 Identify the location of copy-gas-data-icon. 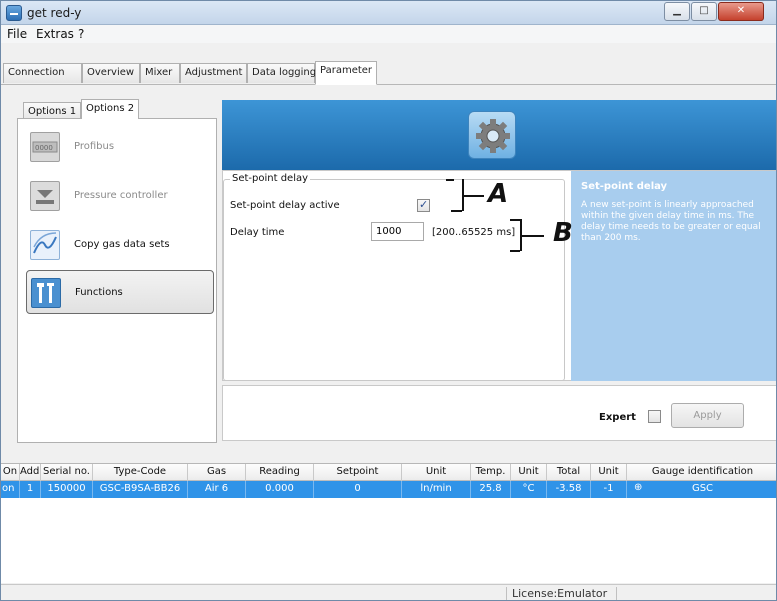
(45, 245).